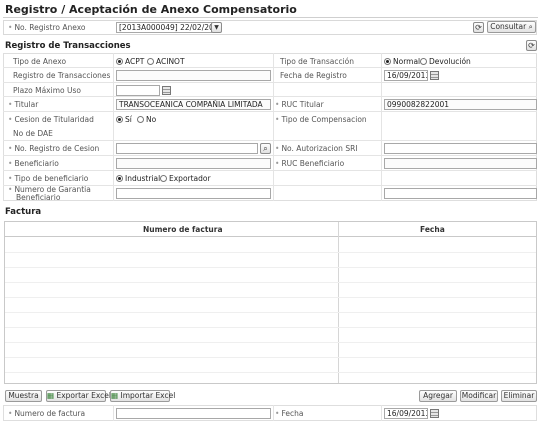  Describe the element at coordinates (49, 193) in the screenshot. I see `numero-garantia-label: • Numero de Garantia Beneficiario` at that location.